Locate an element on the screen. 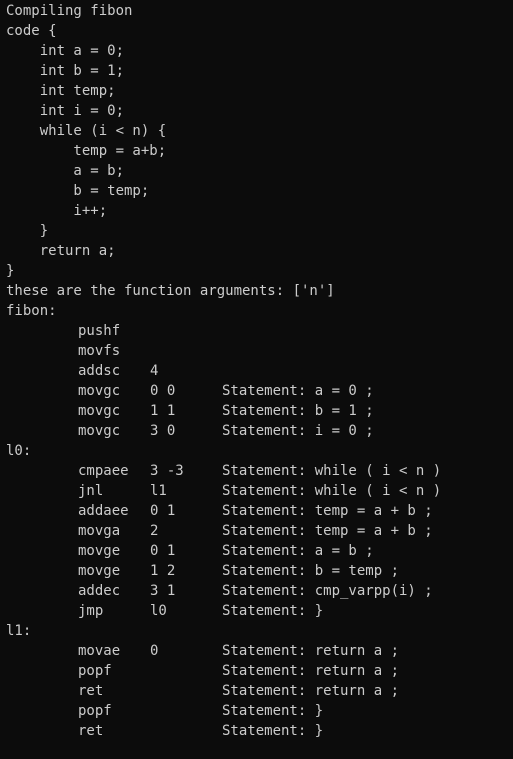 This screenshot has width=513, height=759. source-line: temp = a+b; is located at coordinates (86, 151).